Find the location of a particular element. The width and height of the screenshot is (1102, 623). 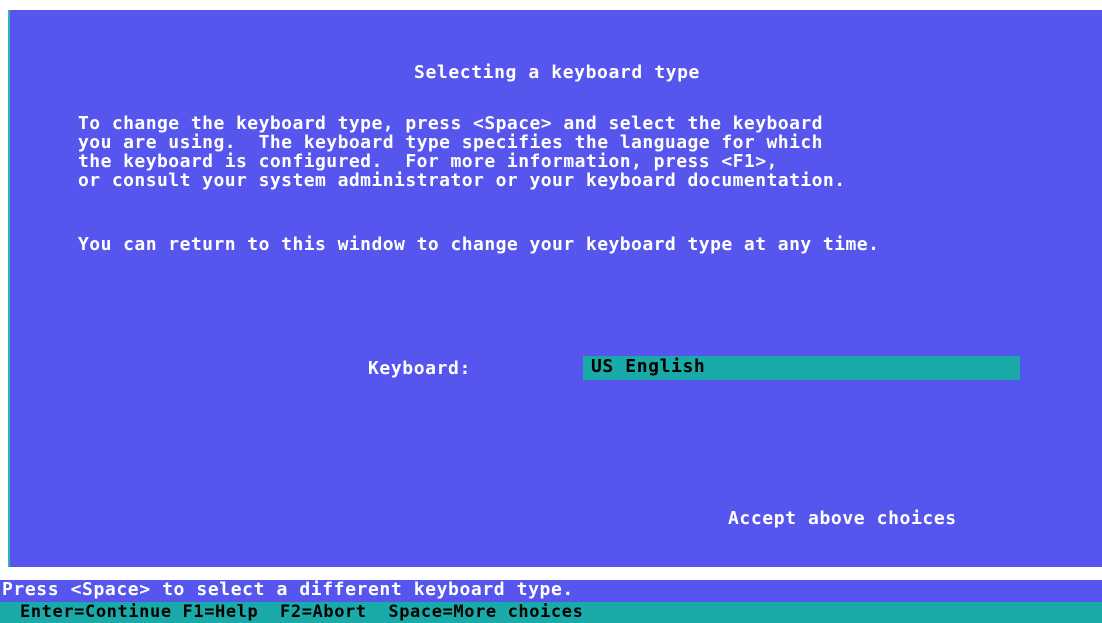

window-title: Selecting a keyboard type is located at coordinates (557, 72).